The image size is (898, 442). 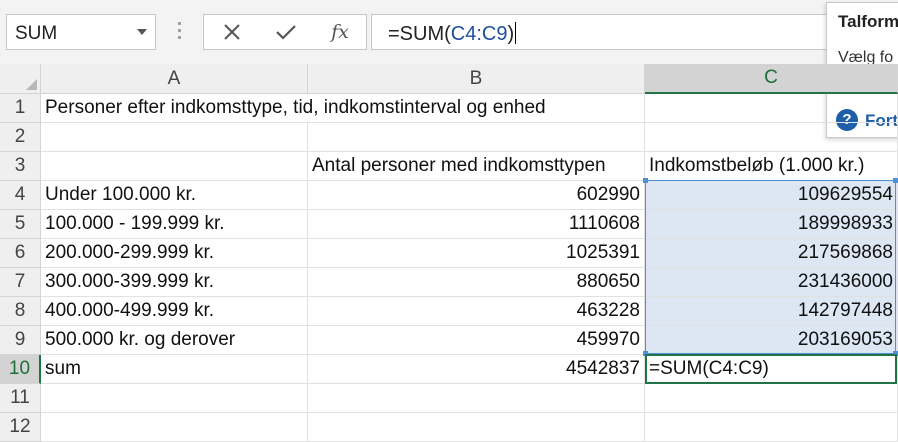 What do you see at coordinates (36, 33) in the screenshot?
I see `name-box-value: SUM` at bounding box center [36, 33].